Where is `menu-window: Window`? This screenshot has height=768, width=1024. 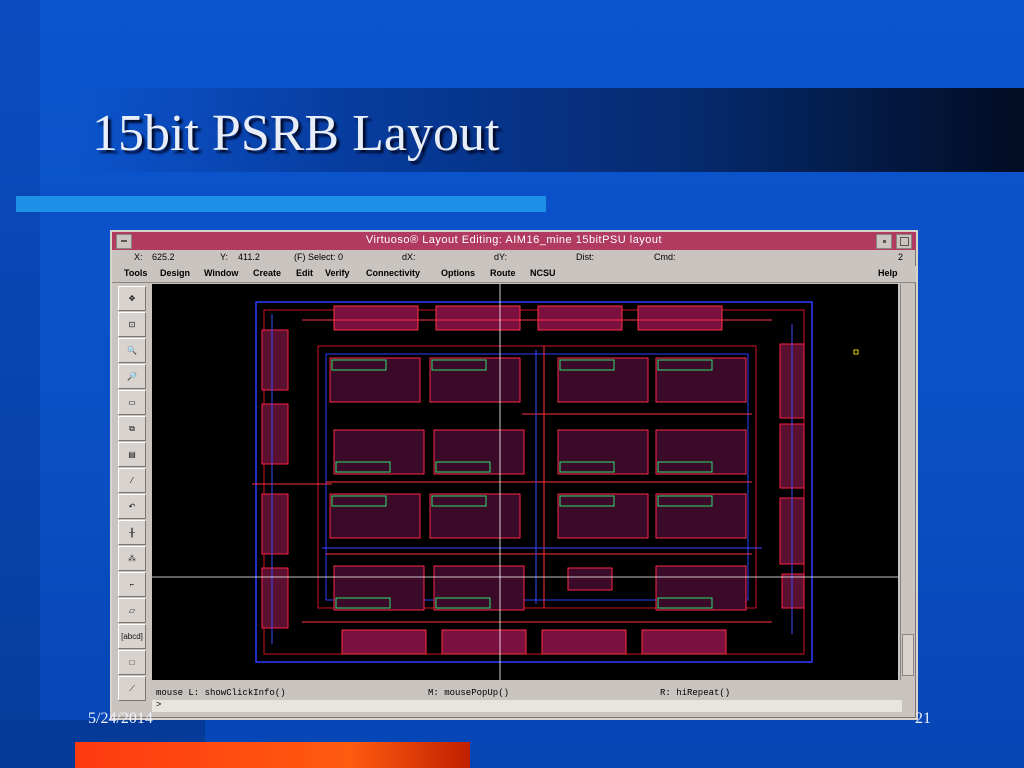 menu-window: Window is located at coordinates (221, 273).